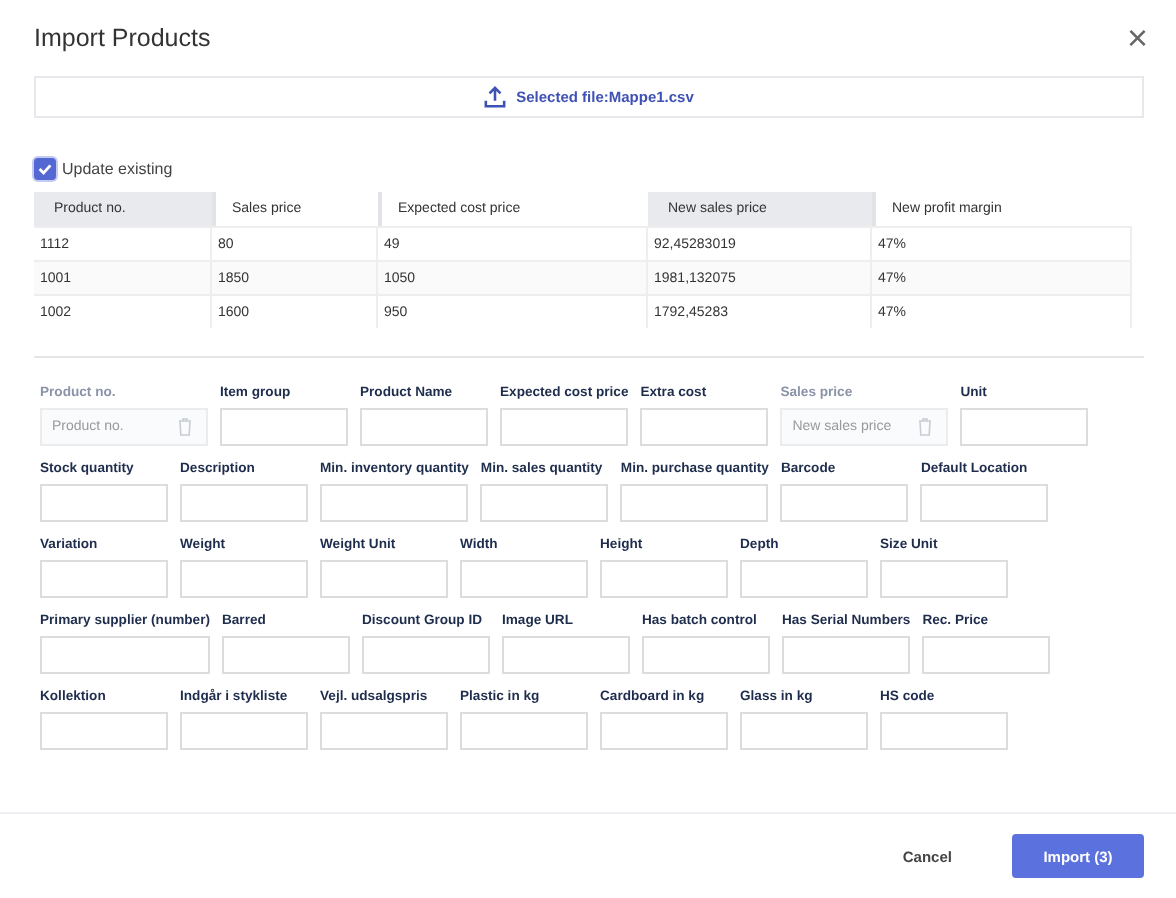 The image size is (1176, 898). Describe the element at coordinates (1137, 38) in the screenshot. I see `close-button: ×` at that location.